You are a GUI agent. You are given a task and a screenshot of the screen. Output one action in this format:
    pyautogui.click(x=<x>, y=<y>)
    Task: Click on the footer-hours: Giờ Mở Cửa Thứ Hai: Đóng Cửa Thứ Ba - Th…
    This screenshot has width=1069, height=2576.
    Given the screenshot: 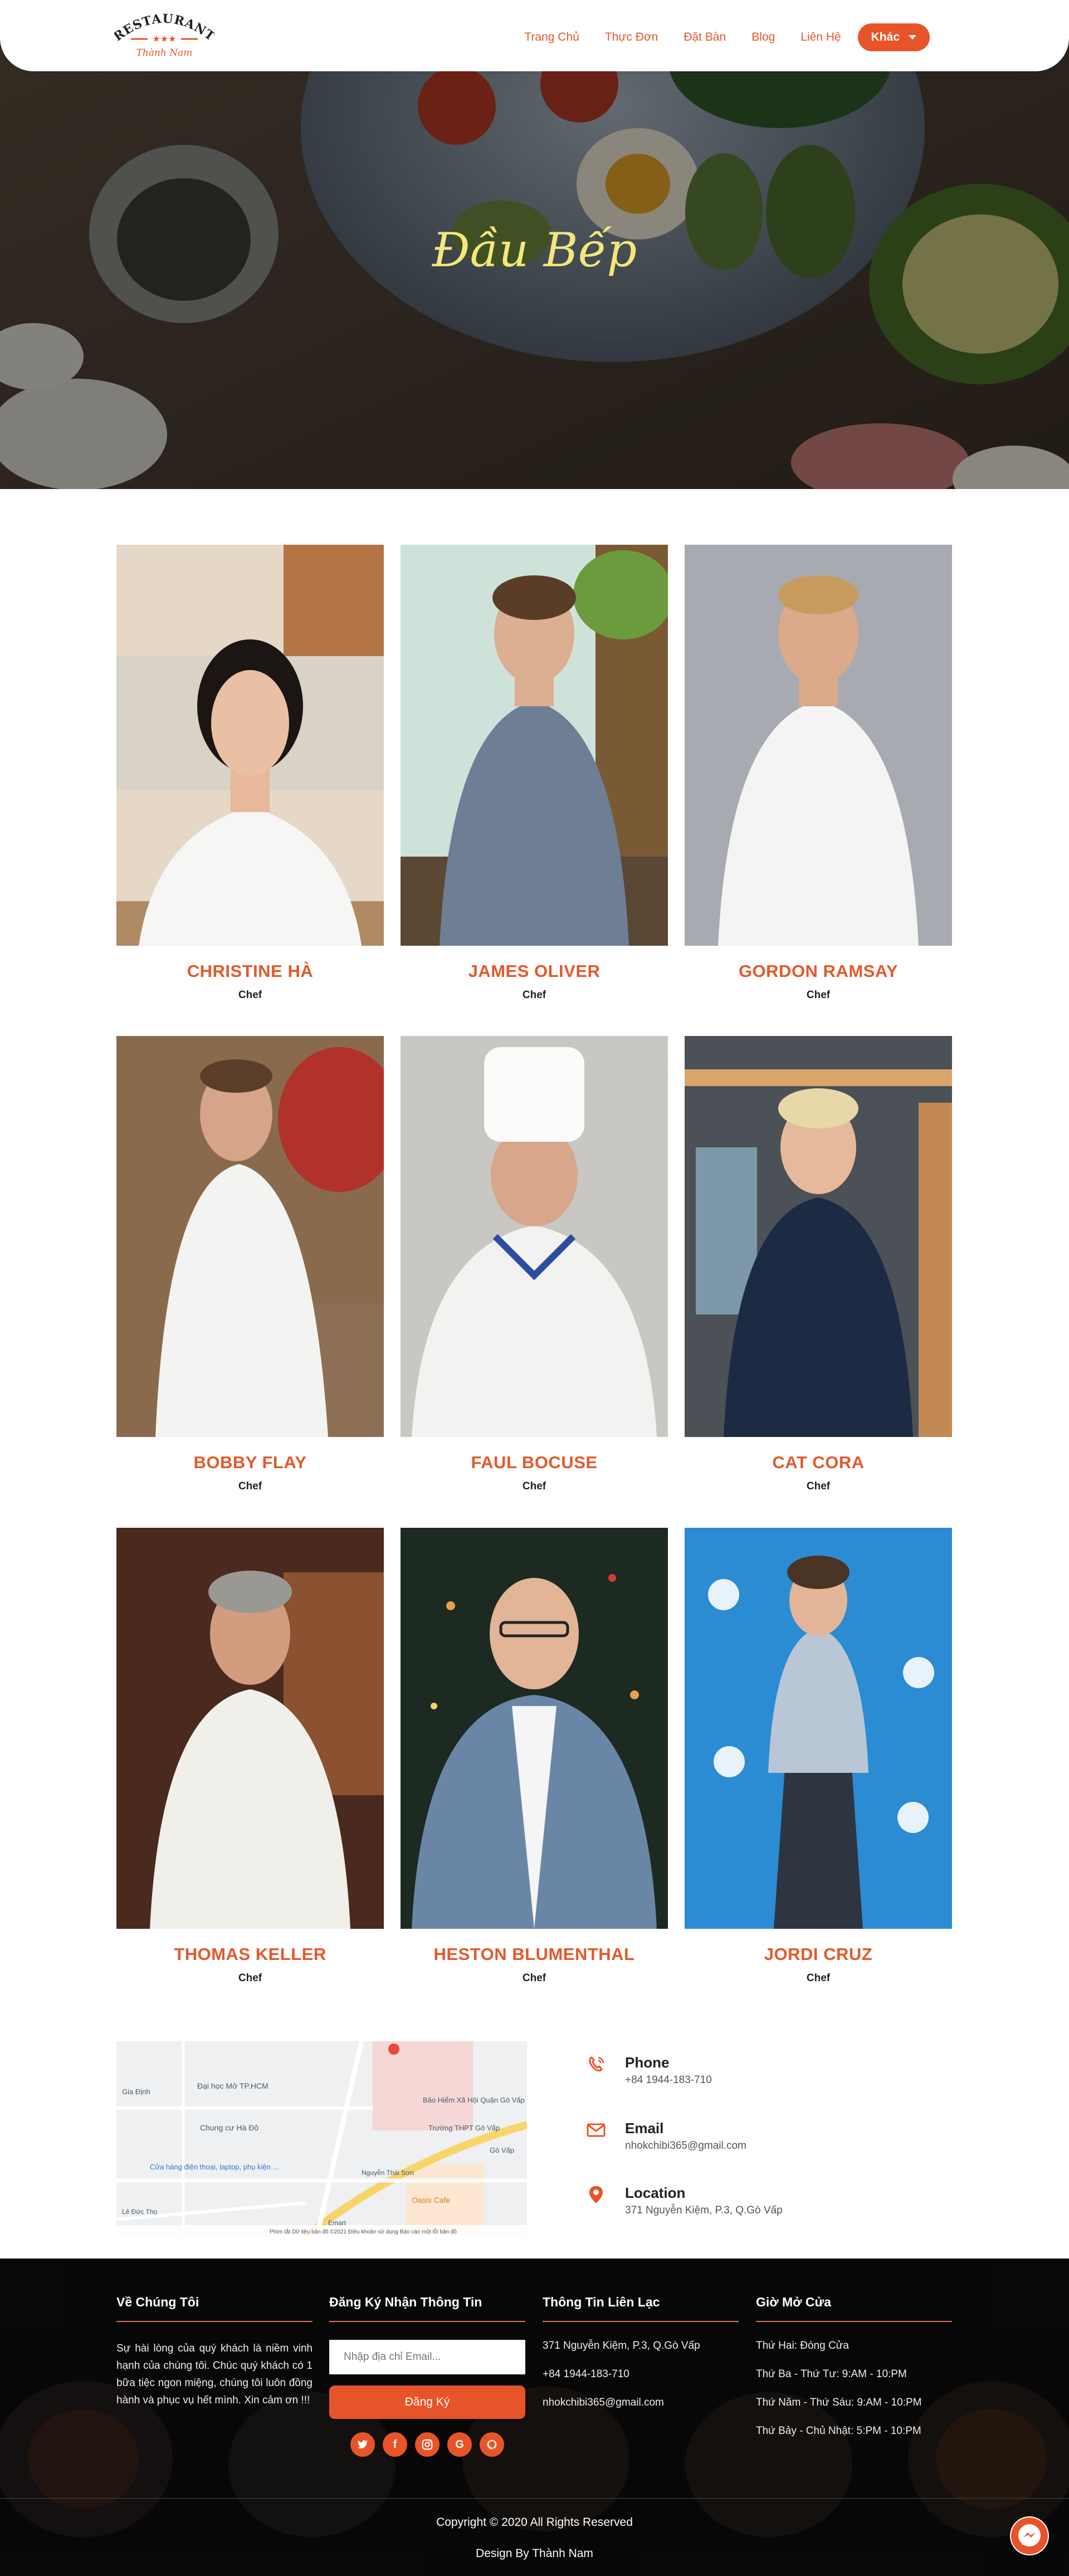 What is the action you would take?
    pyautogui.click(x=854, y=2374)
    